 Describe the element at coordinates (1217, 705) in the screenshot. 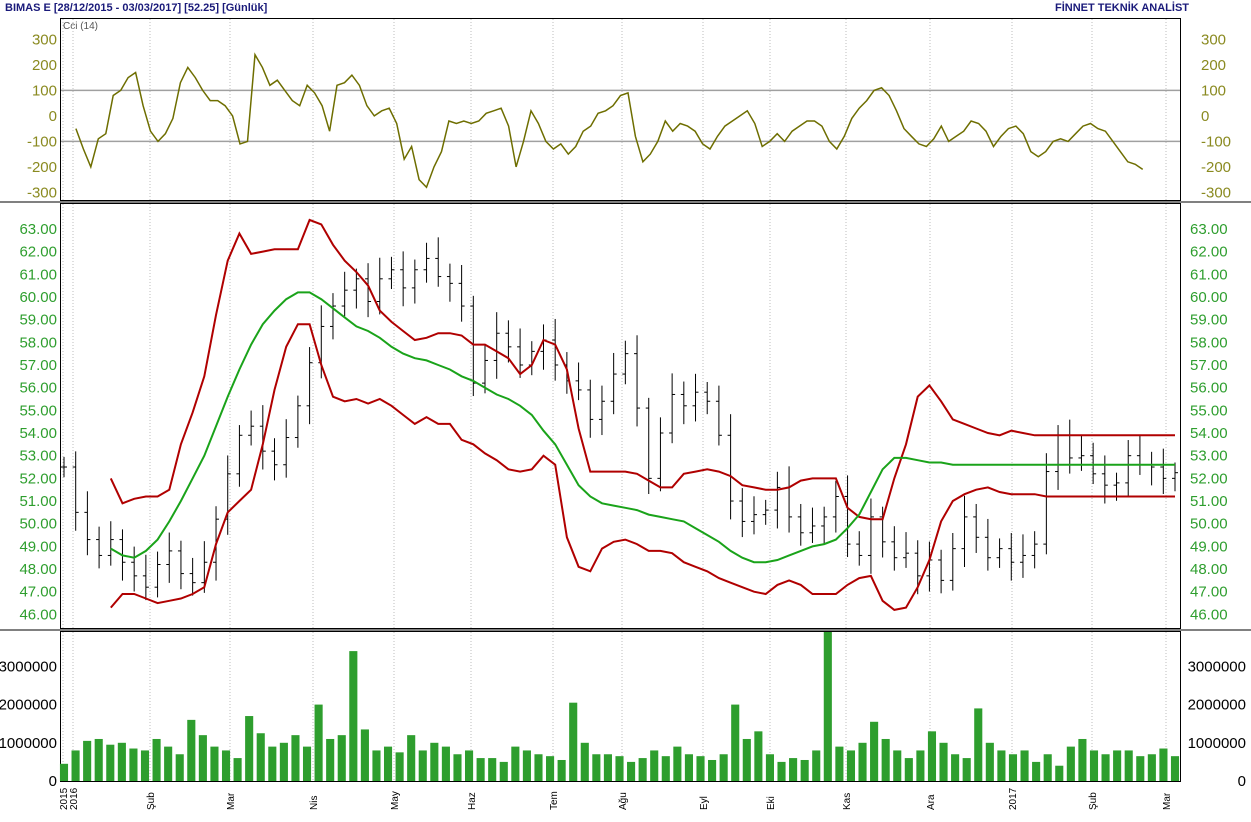

I see `volume-ytick-right-1: 2000000` at that location.